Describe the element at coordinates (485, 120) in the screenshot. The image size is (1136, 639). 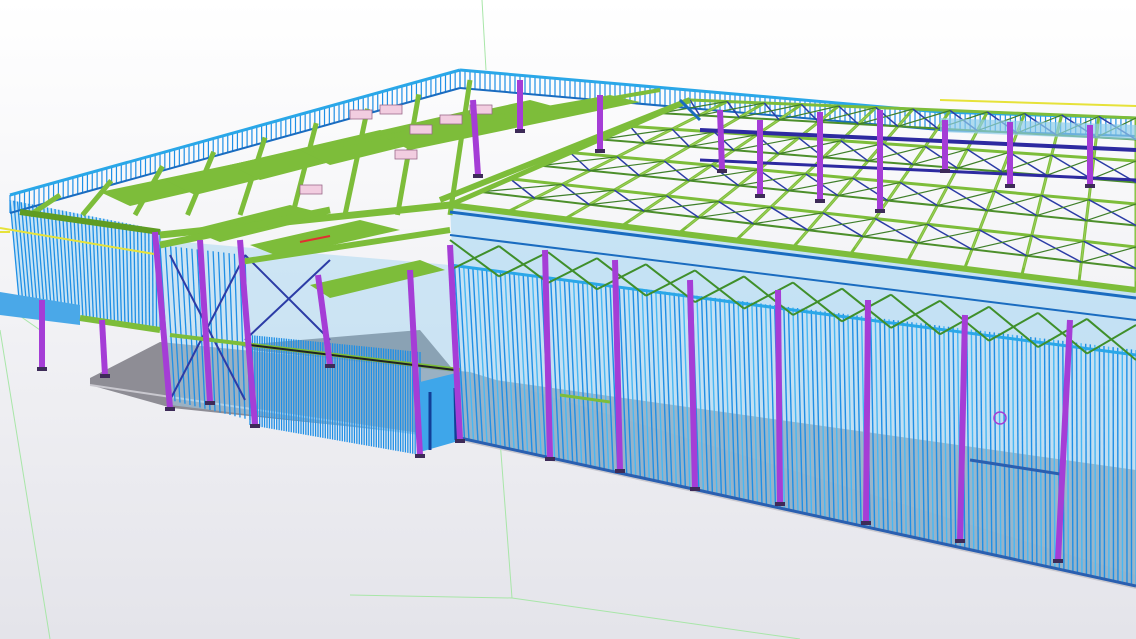
I see `roof-beam` at that location.